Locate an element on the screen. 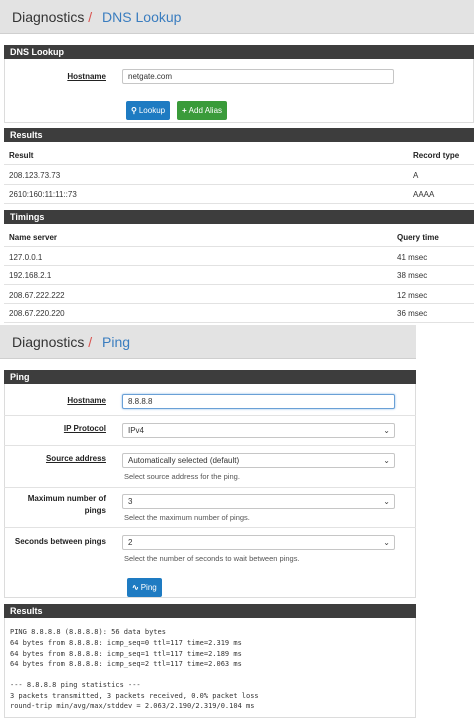  ping-button: ∿ Ping is located at coordinates (144, 587).